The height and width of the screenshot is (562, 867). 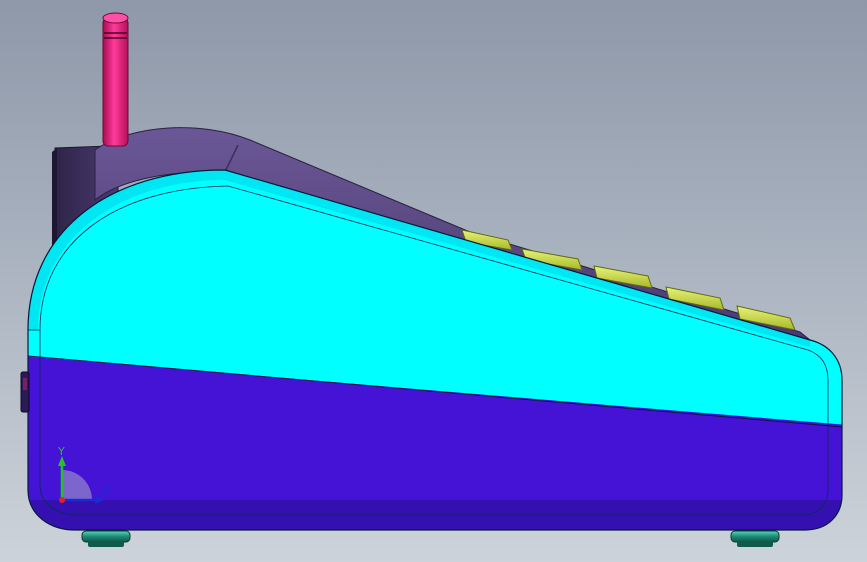 I want to click on z-axis-label: Z, so click(x=107, y=492).